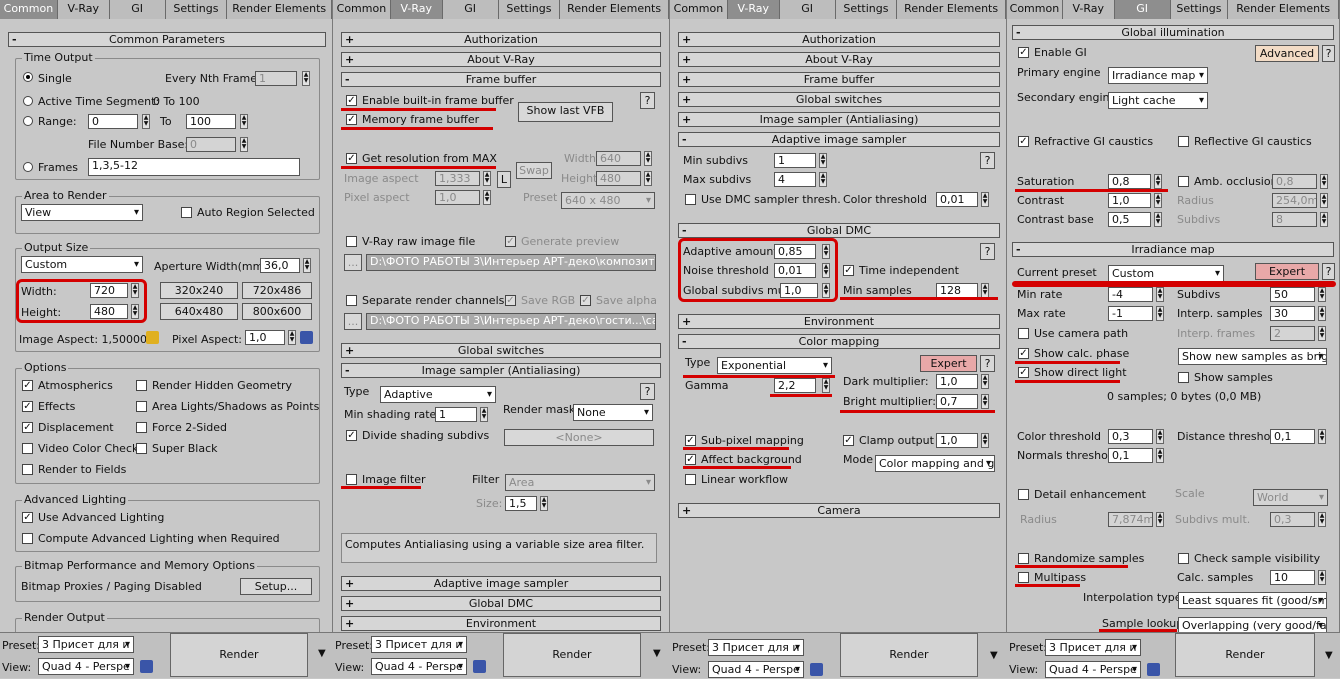 The width and height of the screenshot is (1340, 679). What do you see at coordinates (957, 381) in the screenshot?
I see `dark-mult-input: 1,0` at bounding box center [957, 381].